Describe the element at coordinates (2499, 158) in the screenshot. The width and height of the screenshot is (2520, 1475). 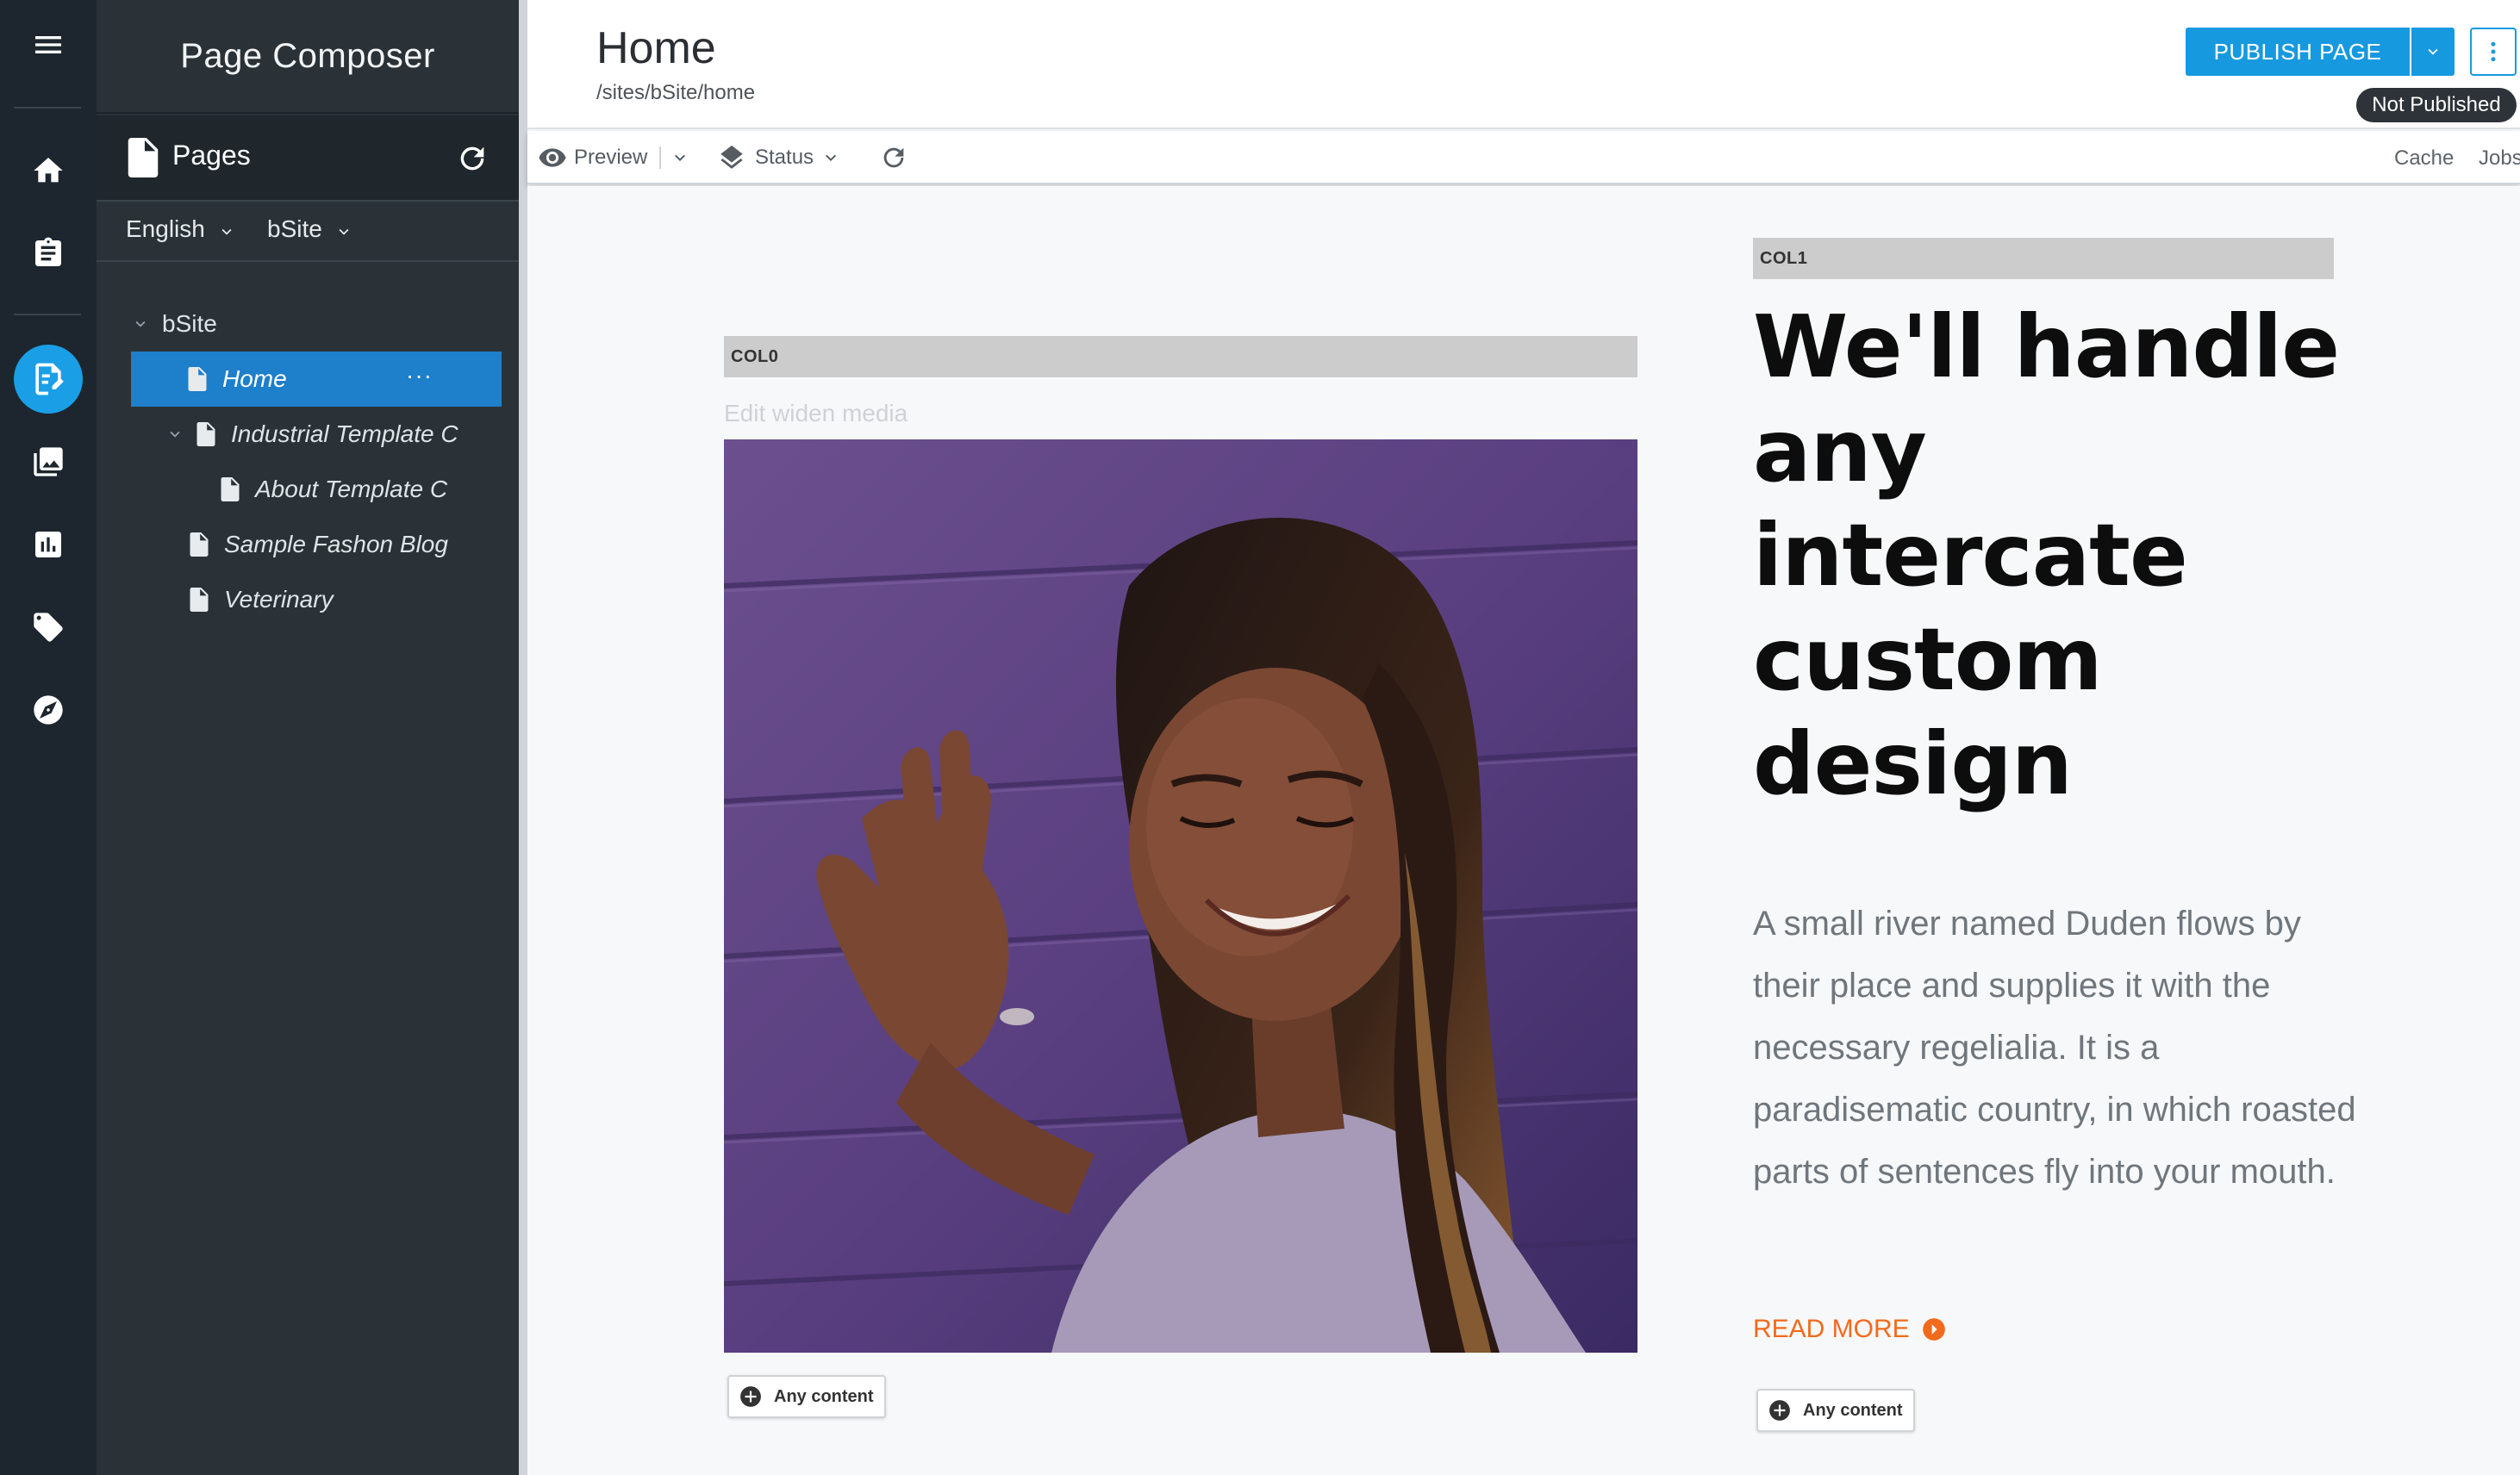
I see `jobs-link: Jobs` at that location.